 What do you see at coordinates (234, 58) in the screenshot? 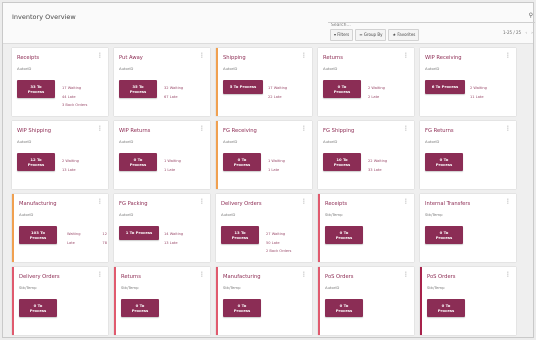
I see `card-title: Shipping` at bounding box center [234, 58].